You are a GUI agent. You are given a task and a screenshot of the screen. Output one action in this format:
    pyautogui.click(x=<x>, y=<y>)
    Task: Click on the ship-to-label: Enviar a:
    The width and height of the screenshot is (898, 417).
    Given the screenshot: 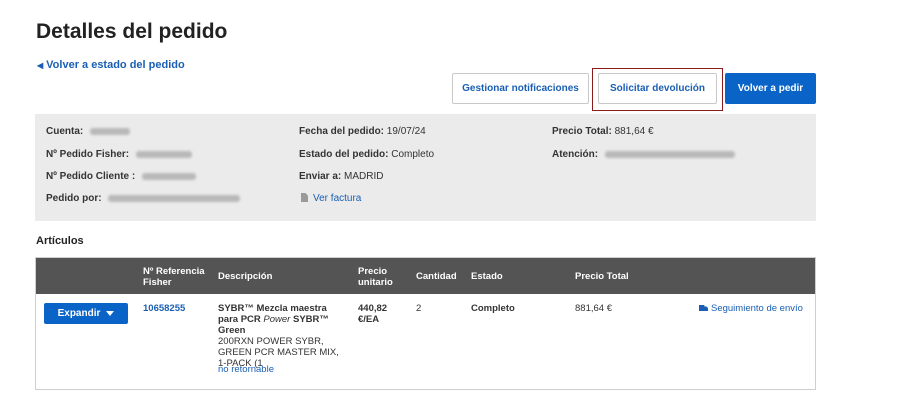 What is the action you would take?
    pyautogui.click(x=320, y=176)
    